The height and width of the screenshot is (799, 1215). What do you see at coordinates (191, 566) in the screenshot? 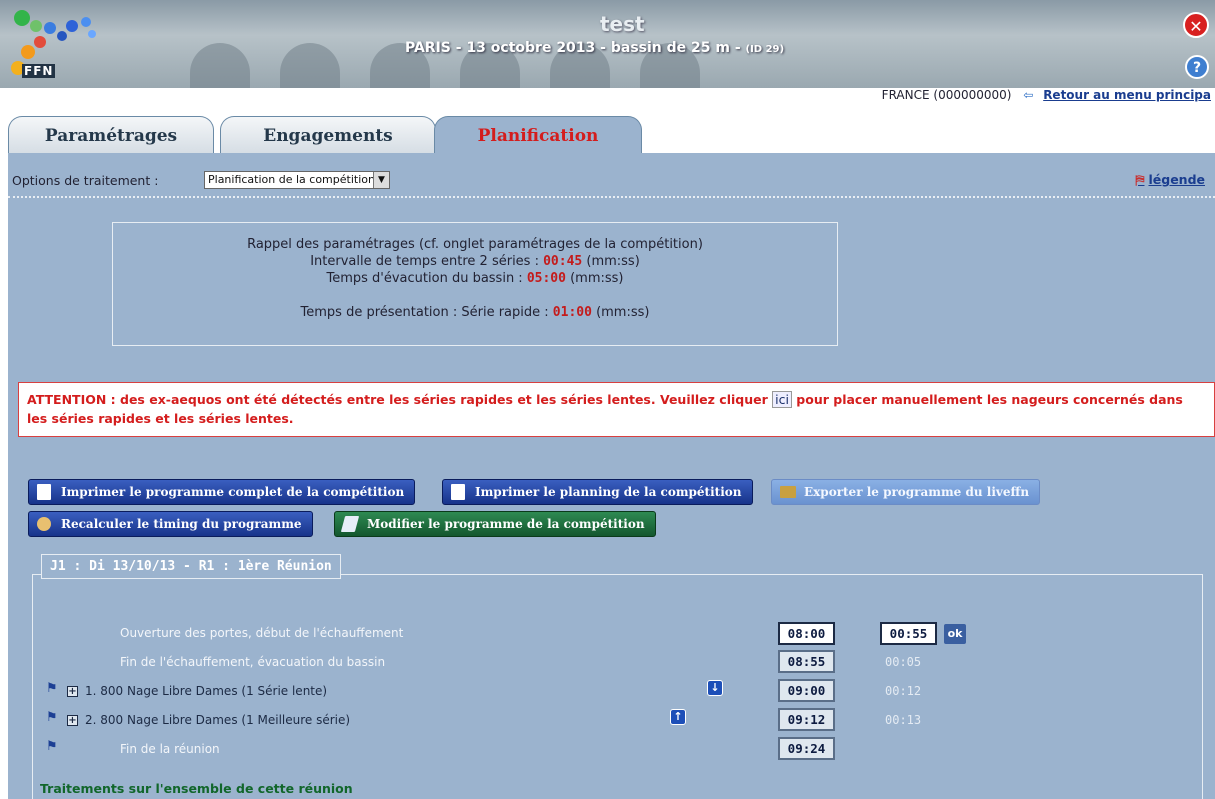
I see `session-title: J1 : Di 13/10/13 - R1 : 1ère Réunion` at bounding box center [191, 566].